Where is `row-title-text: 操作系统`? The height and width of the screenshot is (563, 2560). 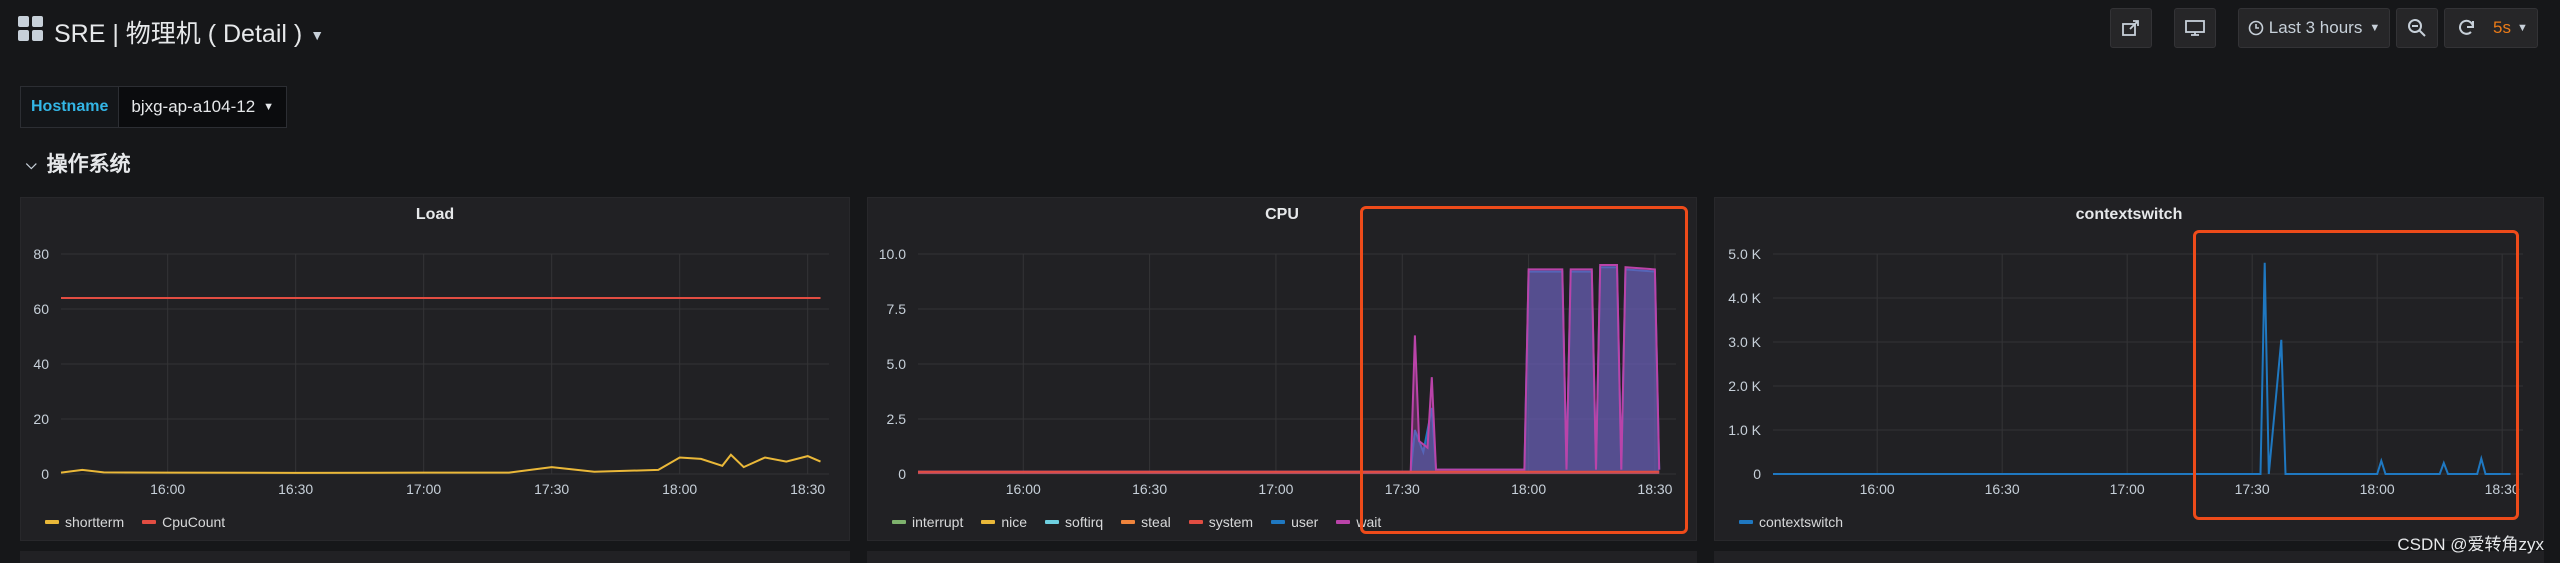
row-title-text: 操作系统 is located at coordinates (88, 164).